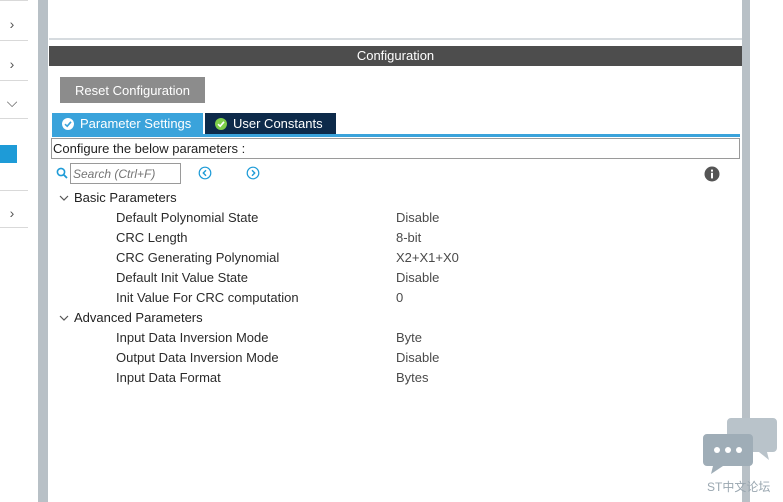  I want to click on param-name: CRC Generating Polynomial, so click(197, 258).